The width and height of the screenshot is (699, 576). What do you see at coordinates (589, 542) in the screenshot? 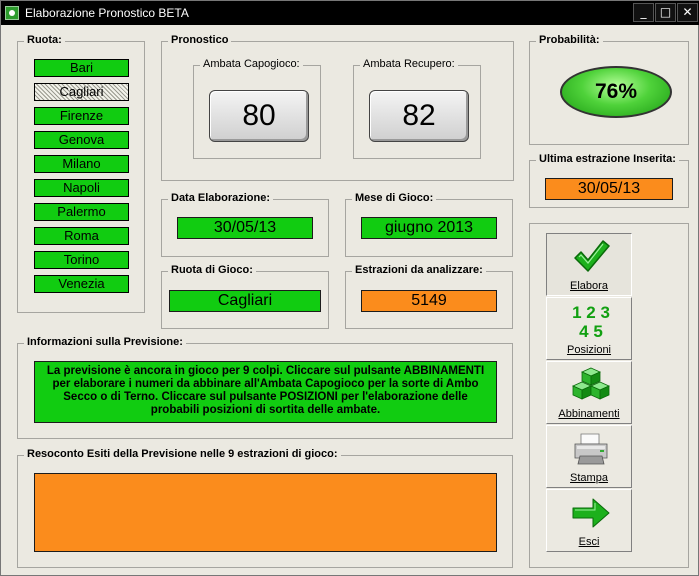
I see `esci-label: Esci` at bounding box center [589, 542].